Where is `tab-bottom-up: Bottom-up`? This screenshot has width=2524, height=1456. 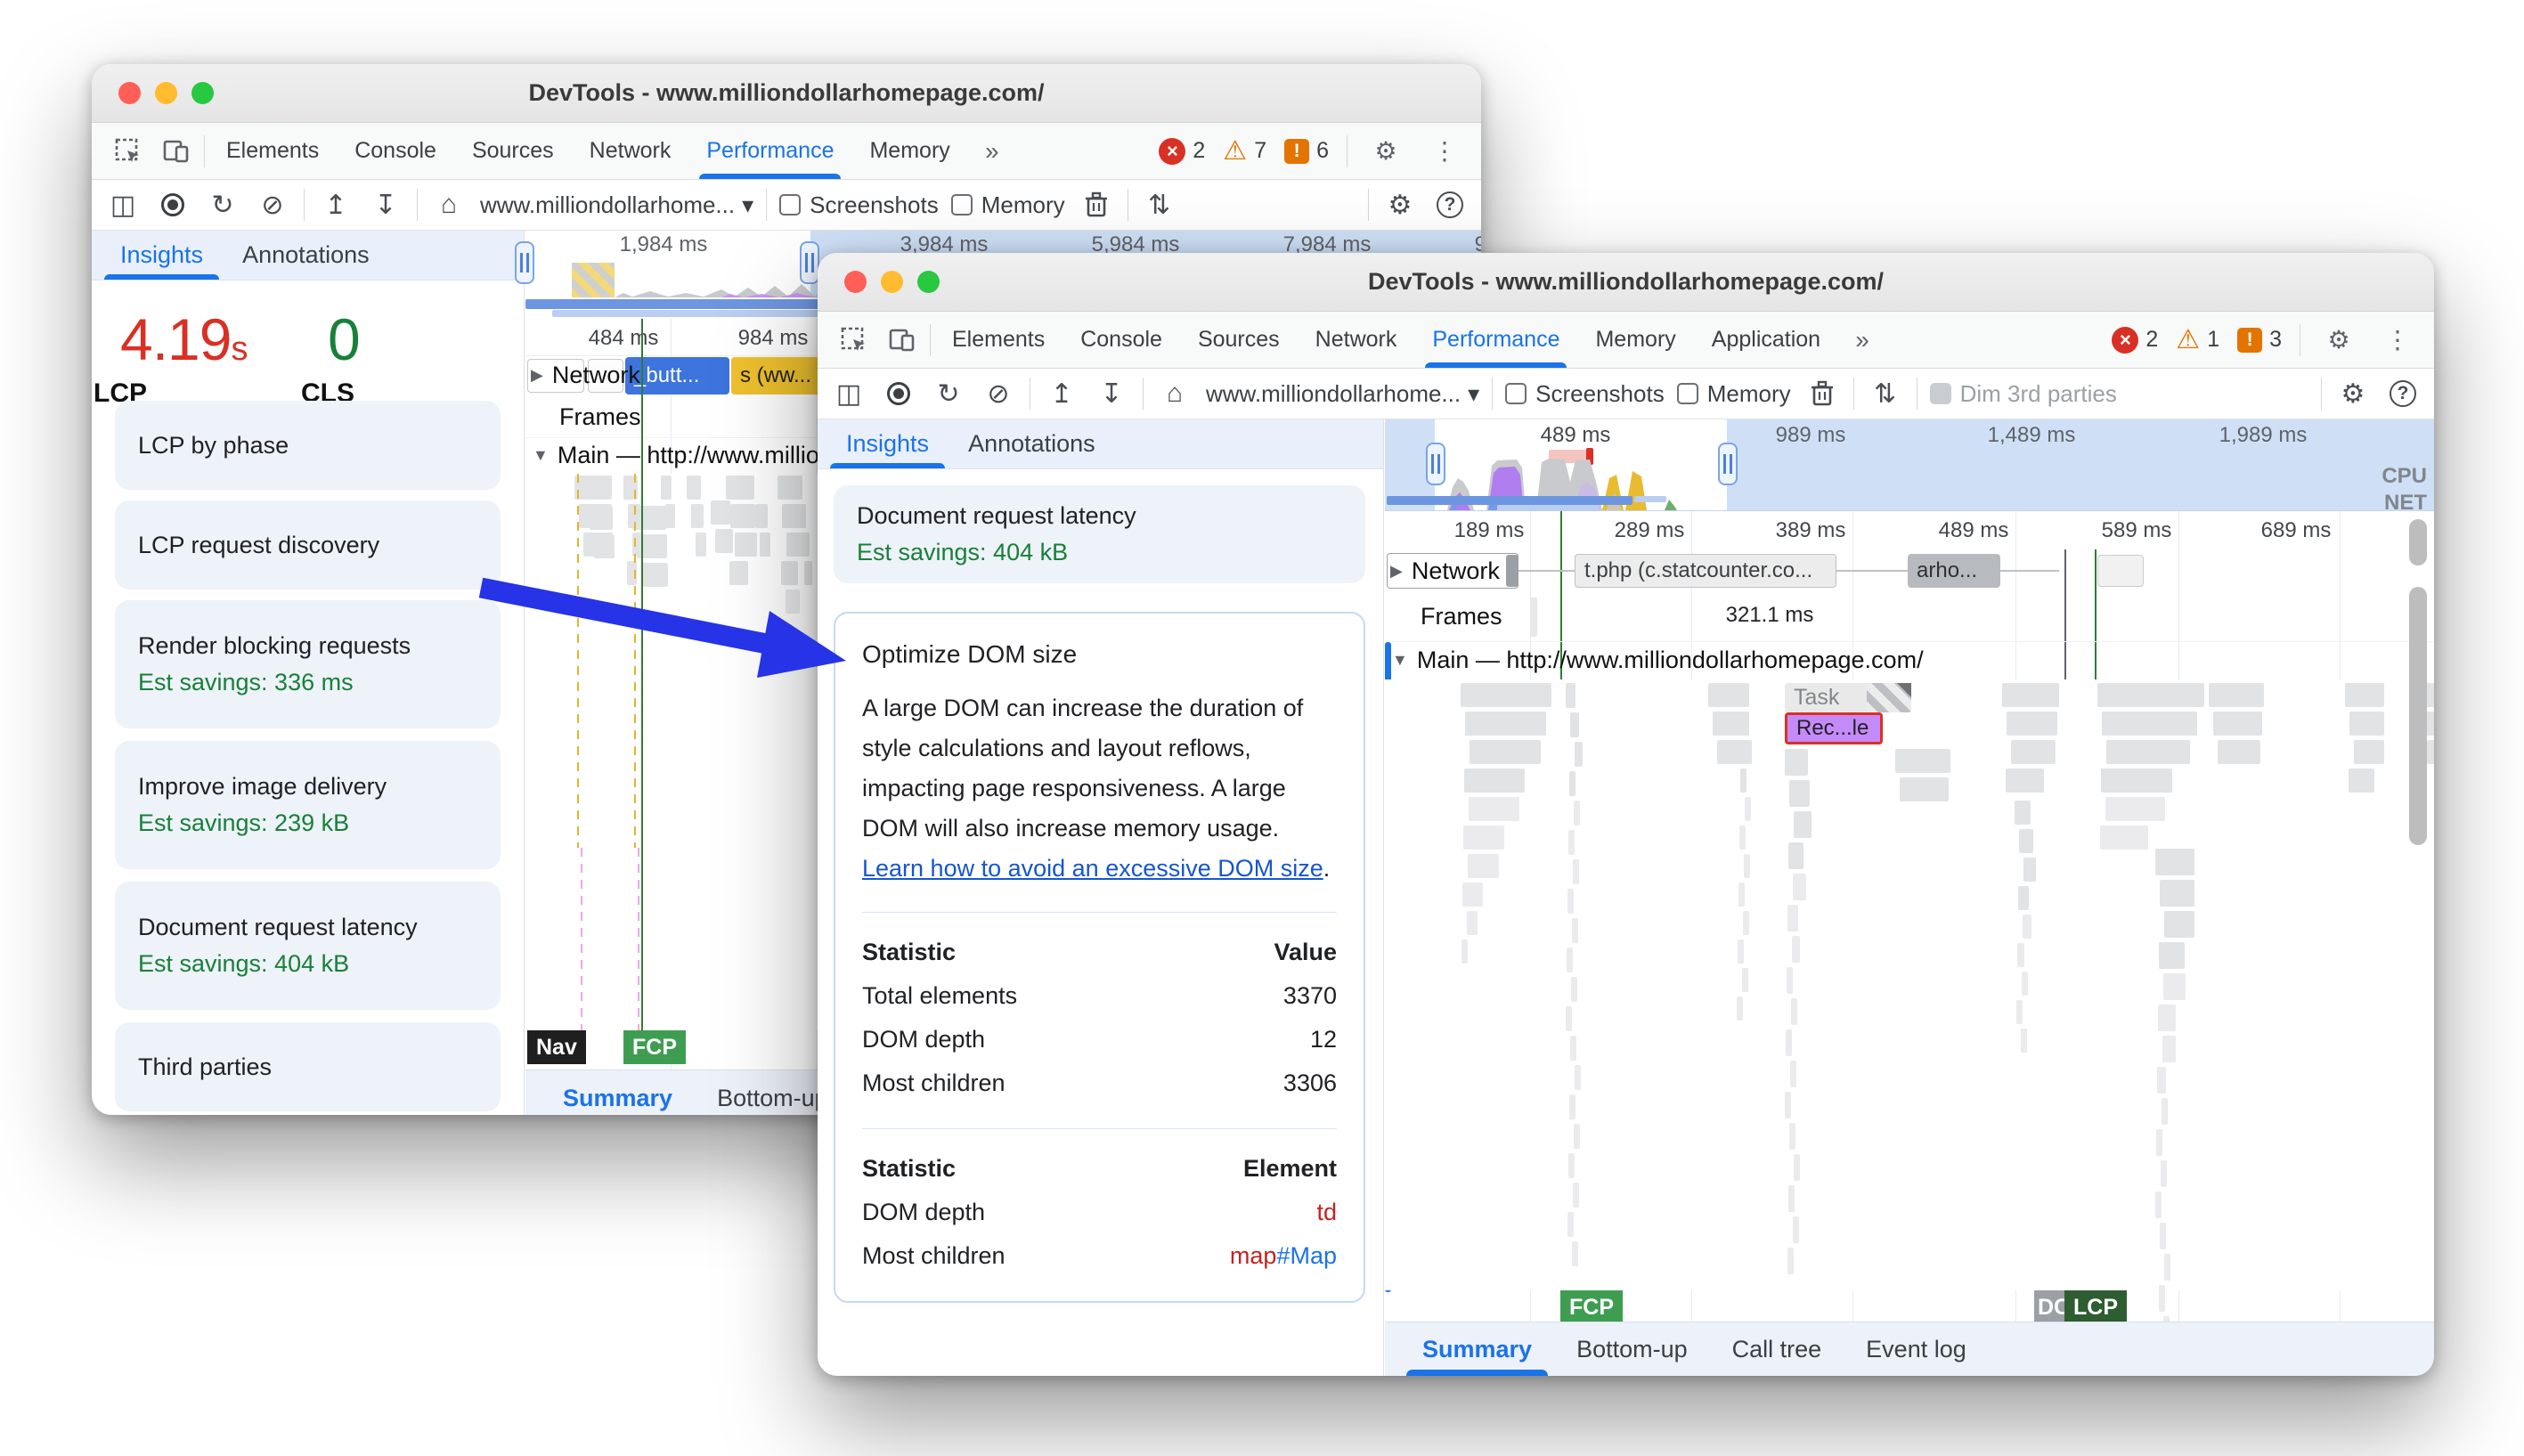
tab-bottom-up: Bottom-up is located at coordinates (1632, 1349).